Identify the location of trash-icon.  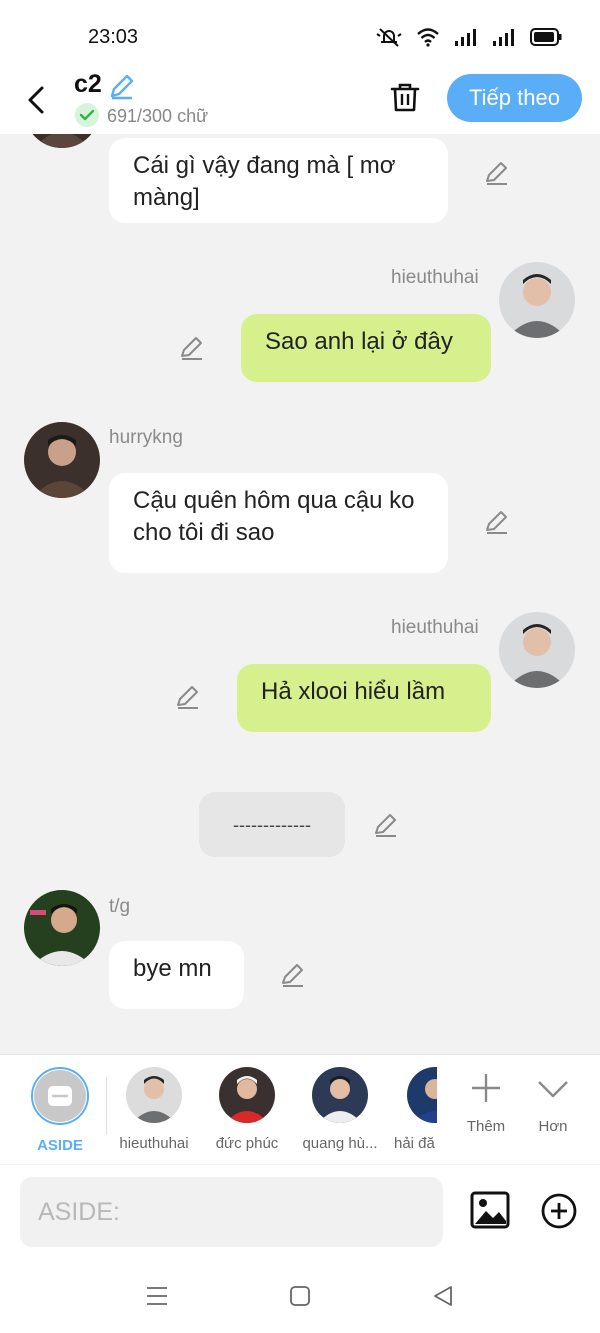
(405, 97).